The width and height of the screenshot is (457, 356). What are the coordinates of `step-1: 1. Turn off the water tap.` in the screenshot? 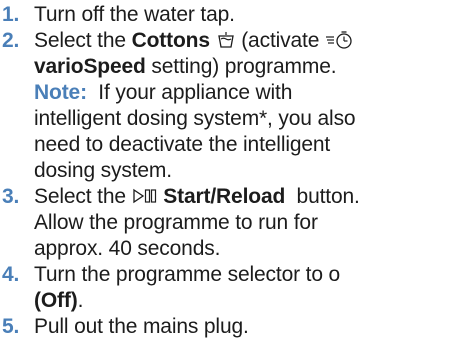 It's located at (229, 15).